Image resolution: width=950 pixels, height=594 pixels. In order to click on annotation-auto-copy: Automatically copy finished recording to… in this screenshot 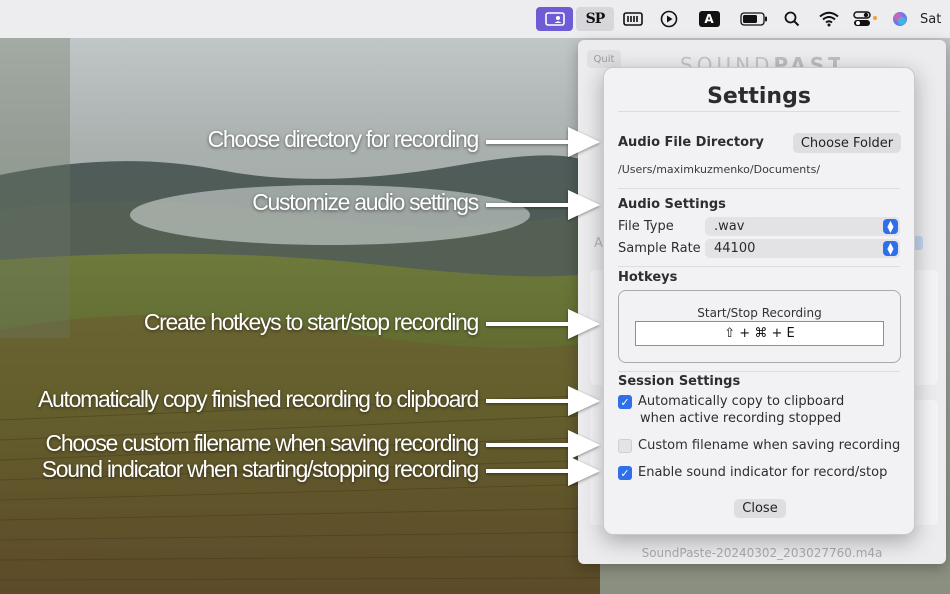, I will do `click(258, 399)`.